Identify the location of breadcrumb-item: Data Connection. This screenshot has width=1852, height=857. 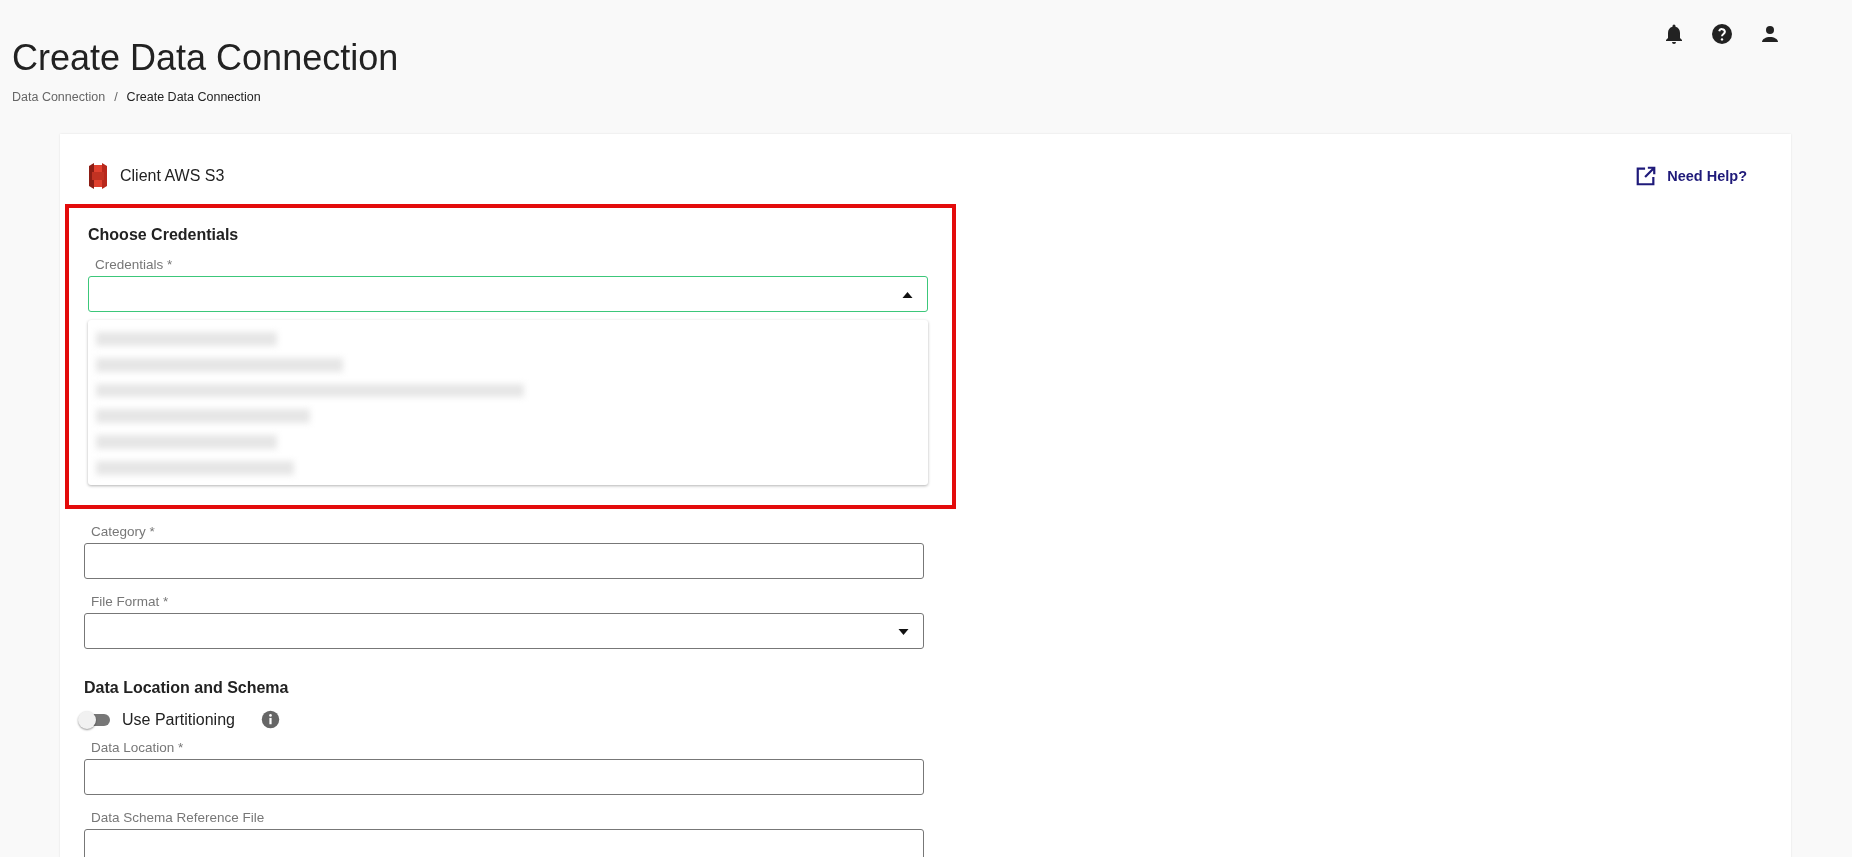
(59, 97).